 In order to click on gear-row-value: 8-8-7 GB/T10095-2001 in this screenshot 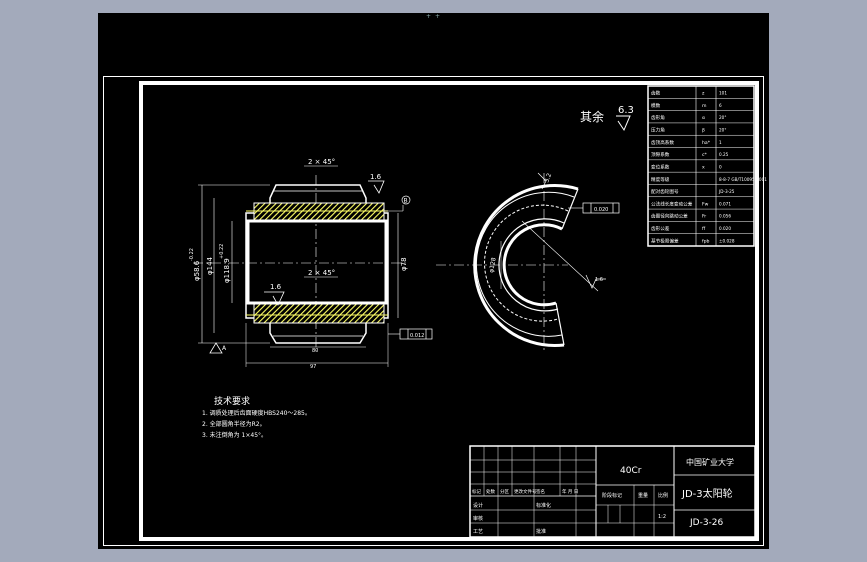, I will do `click(743, 179)`.